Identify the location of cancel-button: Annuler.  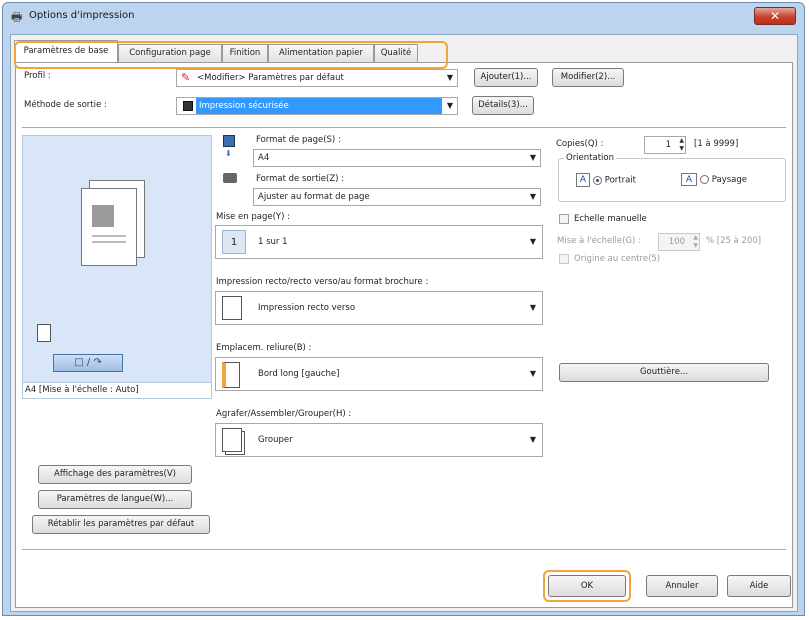
(682, 586).